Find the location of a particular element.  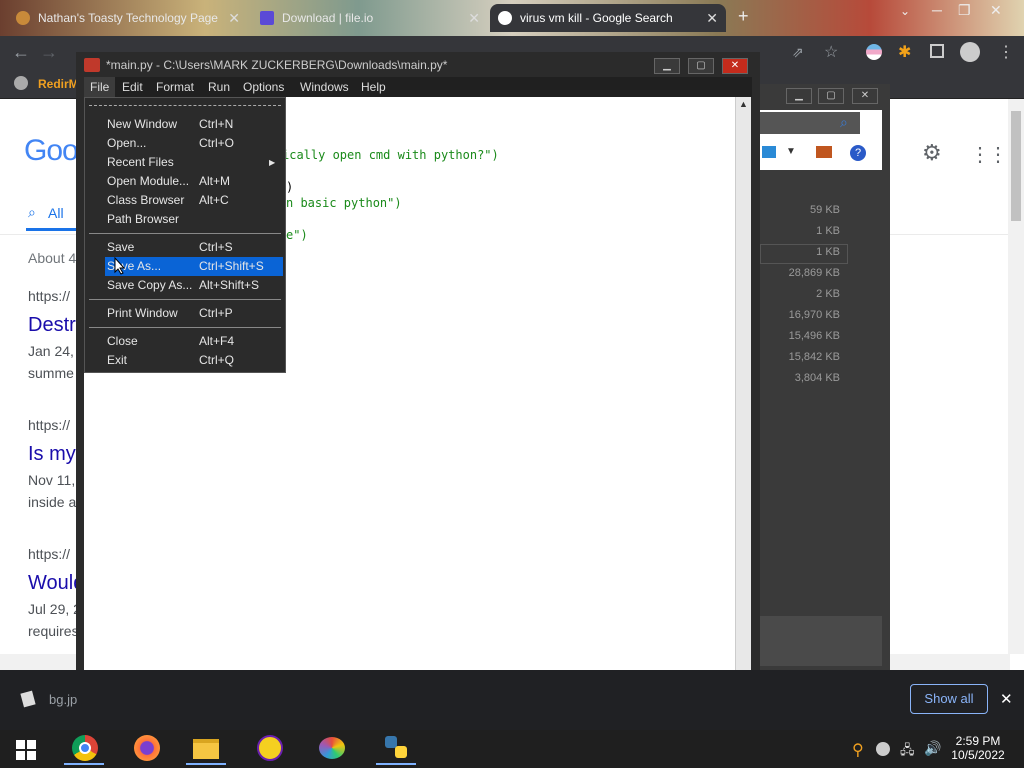

tab-google-search: virus vm kill - Google Search ✕ is located at coordinates (608, 18).